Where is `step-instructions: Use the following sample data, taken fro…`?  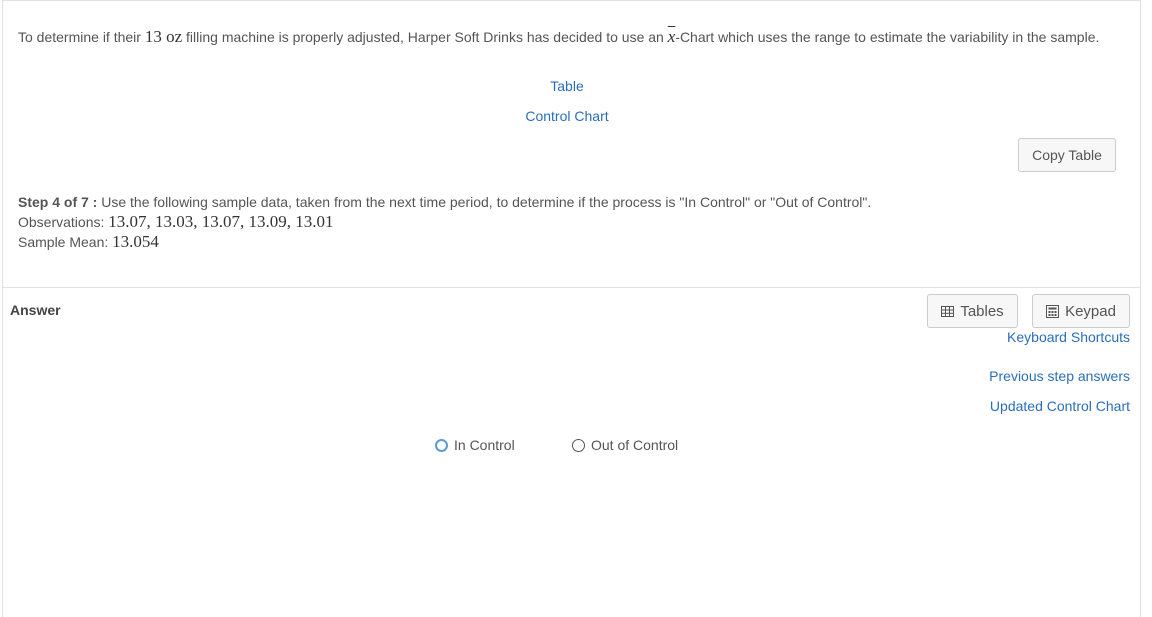
step-instructions: Use the following sample data, taken fro… is located at coordinates (486, 202).